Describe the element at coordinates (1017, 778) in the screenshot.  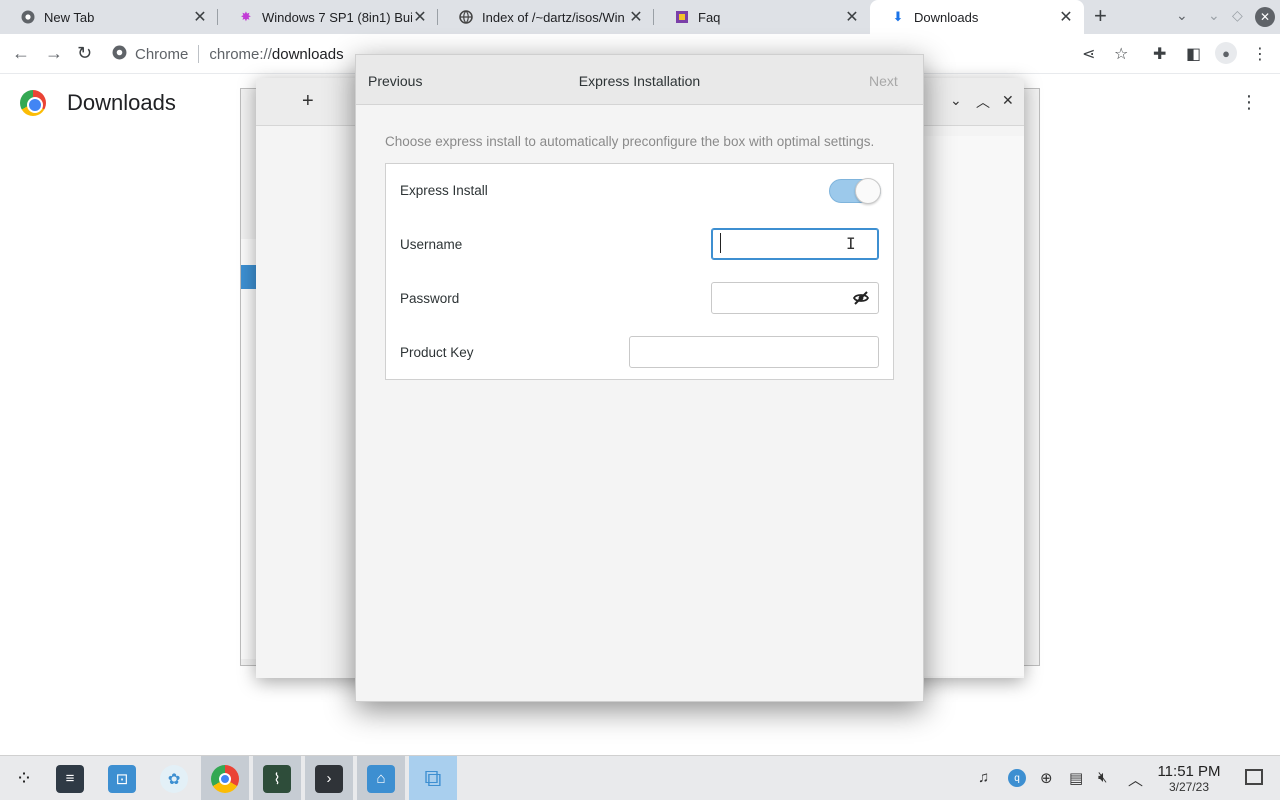
I see `qbittorrent-tray-icon: q` at that location.